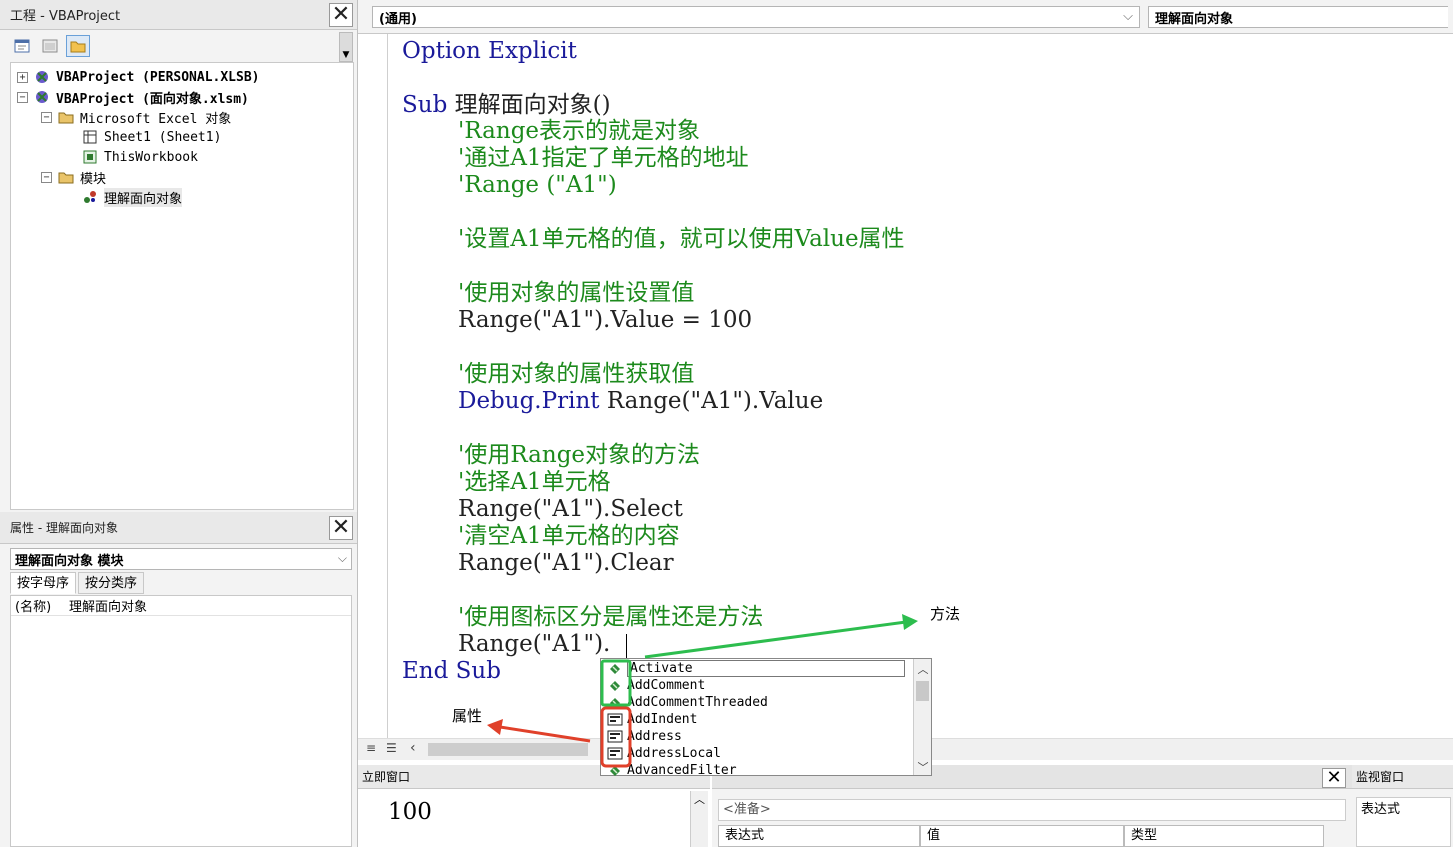 The height and width of the screenshot is (847, 1453). Describe the element at coordinates (22, 77) in the screenshot. I see `expand-icon: +` at that location.